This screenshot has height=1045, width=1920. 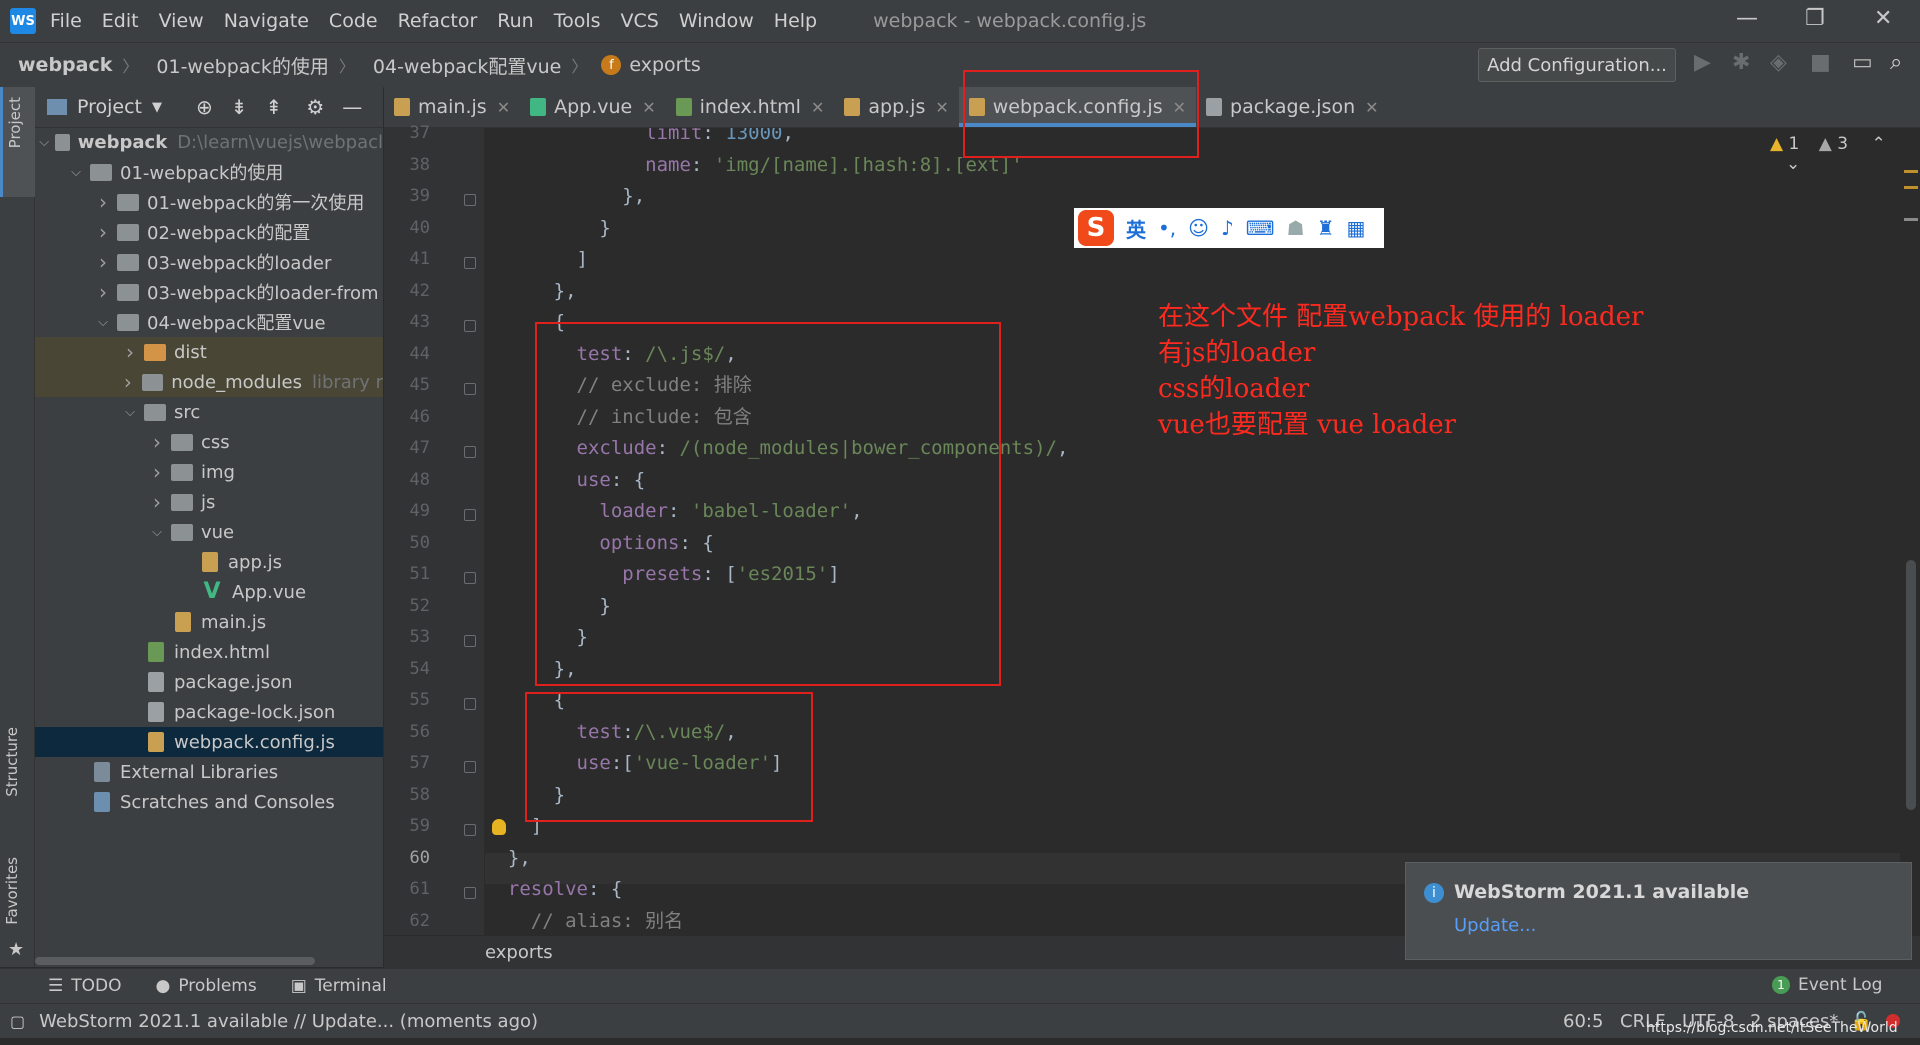 What do you see at coordinates (1862, 62) in the screenshot?
I see `layout-icon: ▭` at bounding box center [1862, 62].